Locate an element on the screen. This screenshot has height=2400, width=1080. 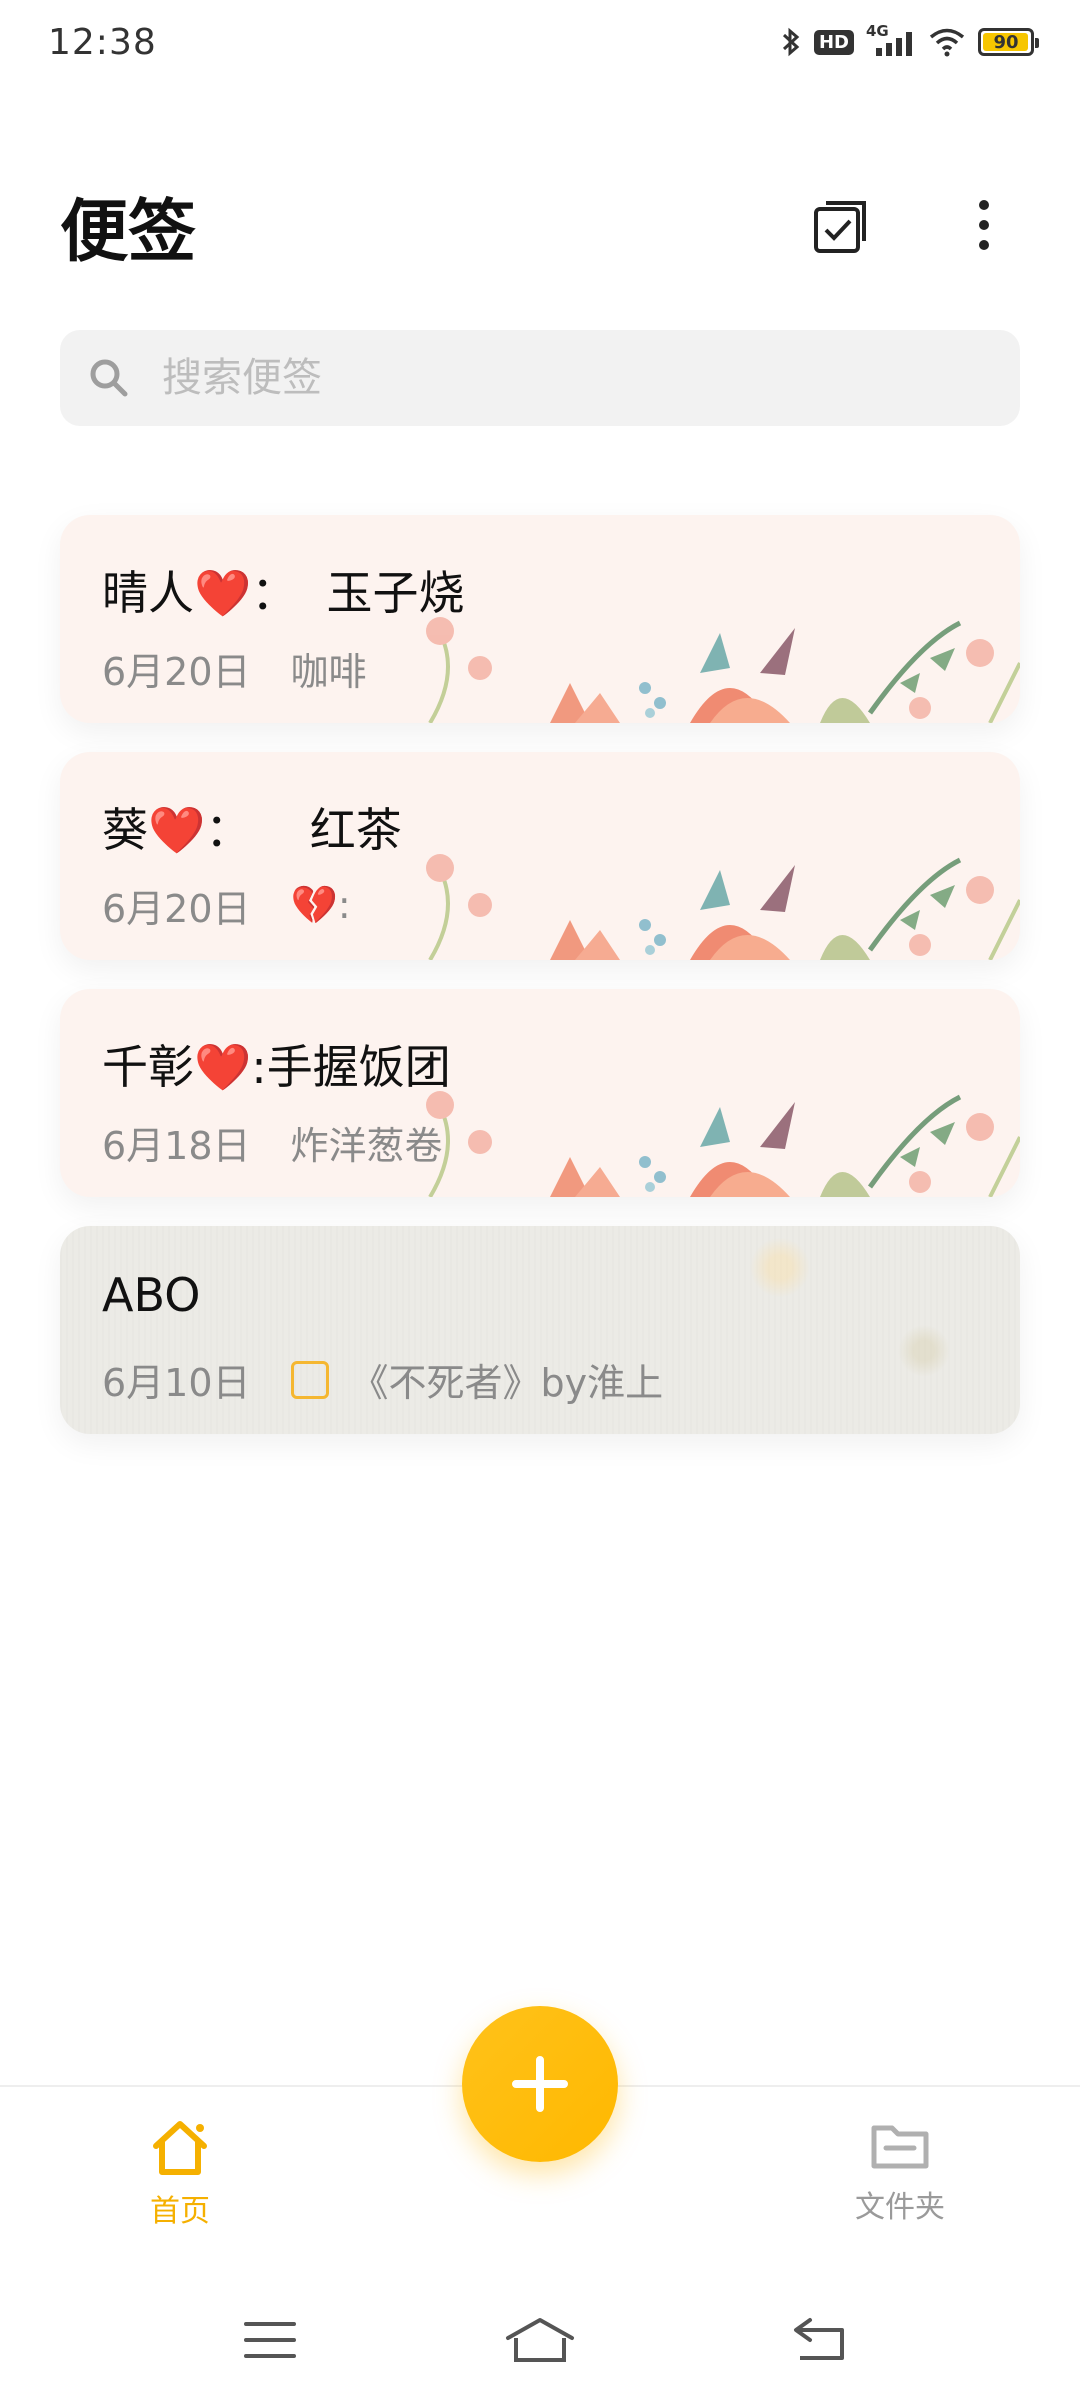
multi-select-button is located at coordinates (842, 225).